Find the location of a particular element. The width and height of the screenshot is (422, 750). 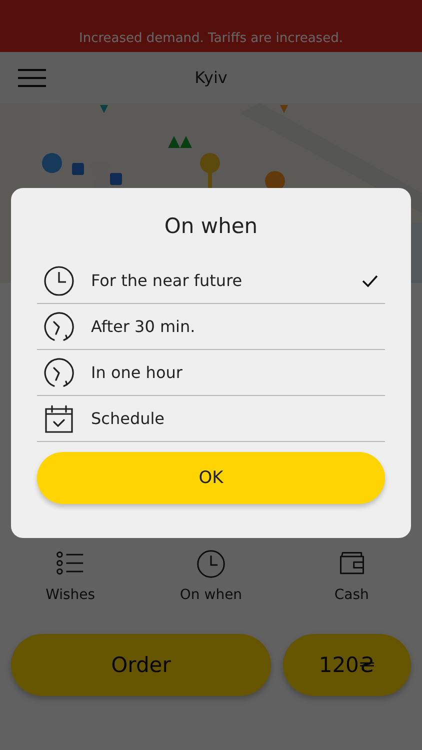

dialog-title: On when is located at coordinates (211, 226).